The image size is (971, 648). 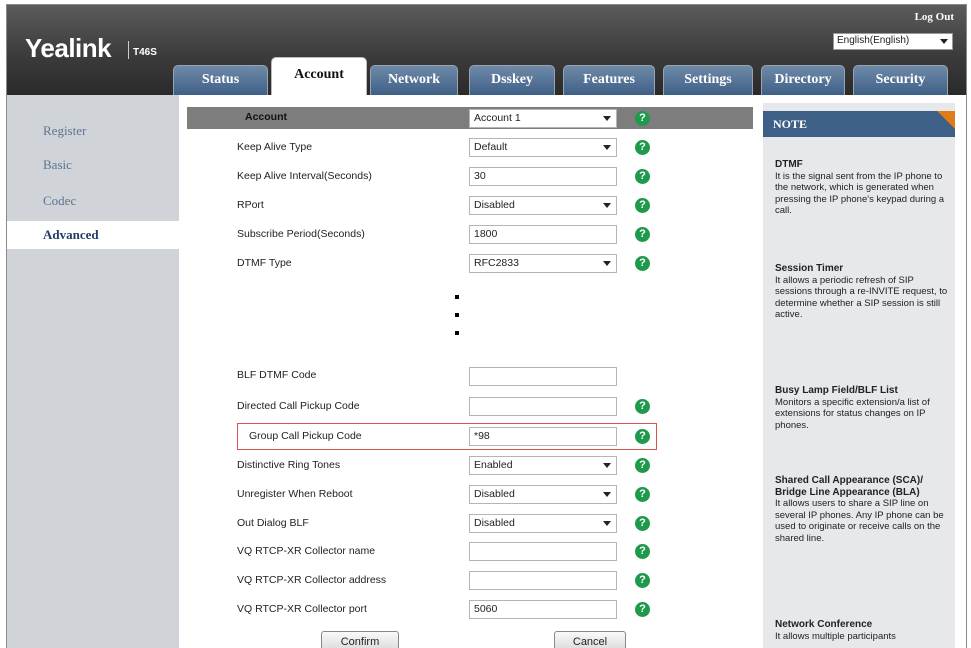 I want to click on keep-alive-type-value: Default, so click(x=491, y=147).